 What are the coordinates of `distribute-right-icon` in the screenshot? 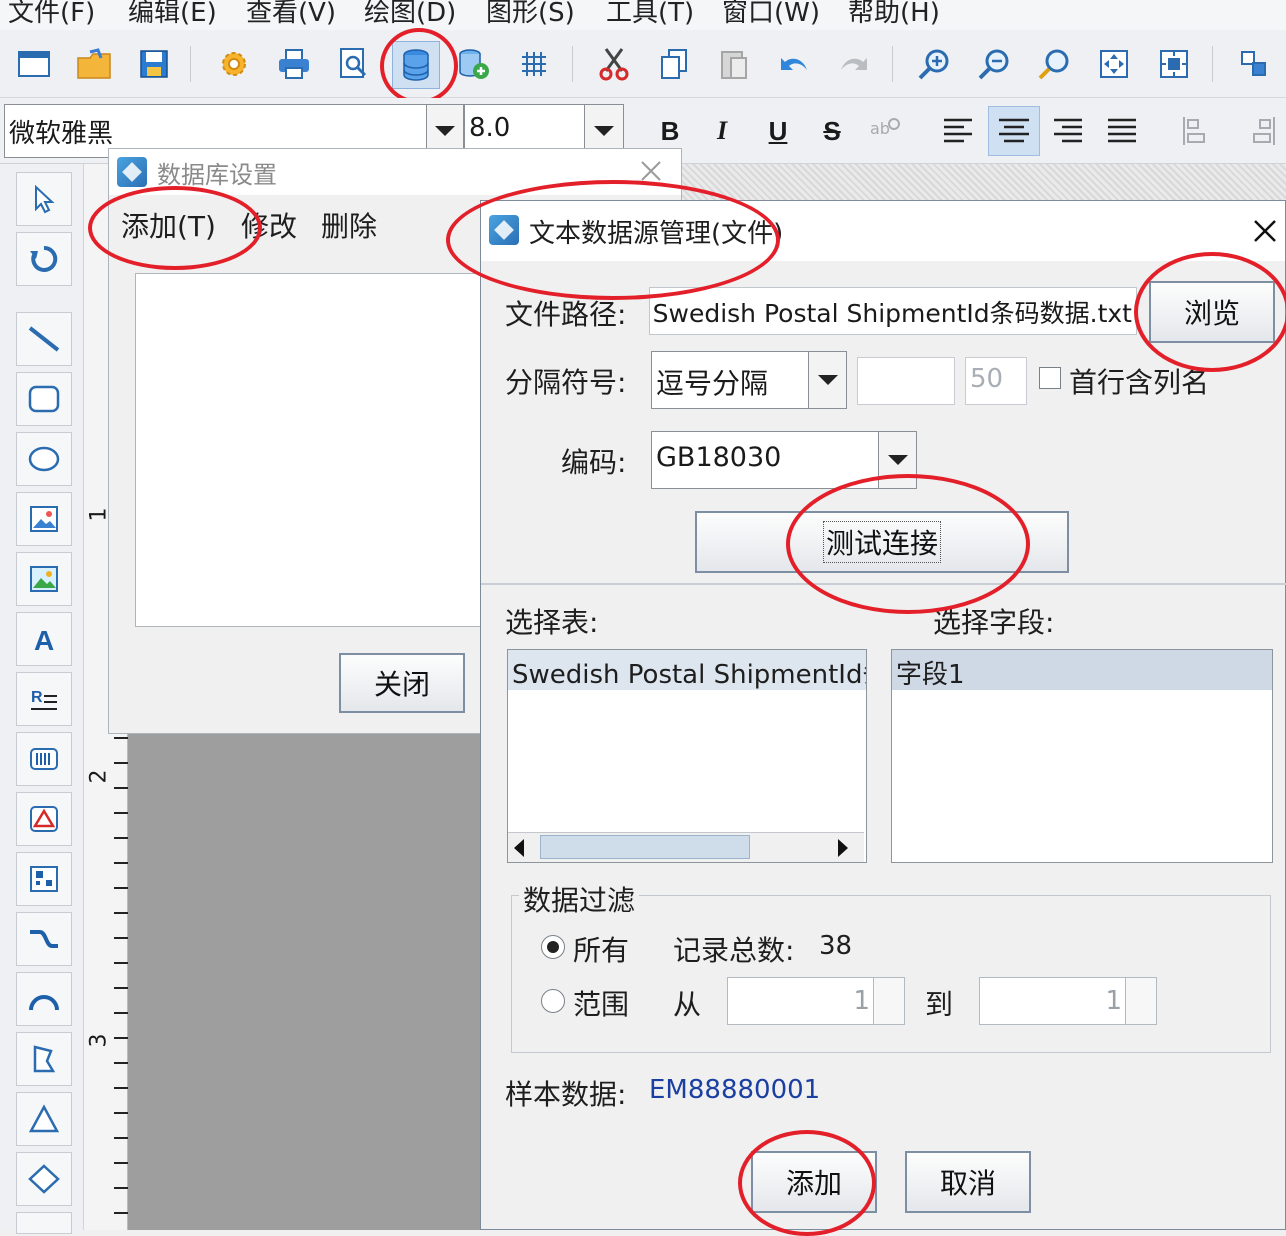 It's located at (1258, 131).